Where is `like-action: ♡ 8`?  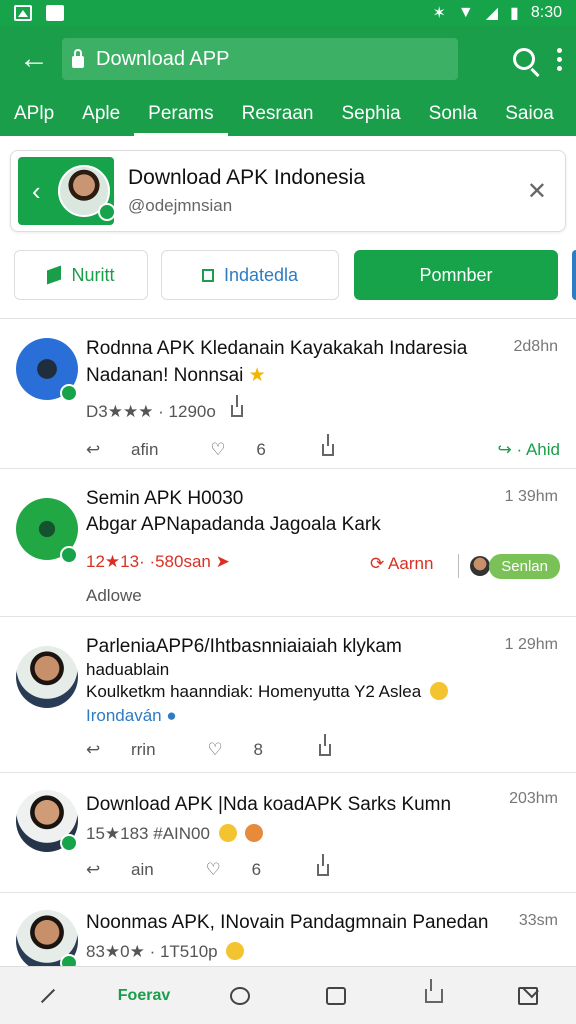 like-action: ♡ 8 is located at coordinates (248, 750).